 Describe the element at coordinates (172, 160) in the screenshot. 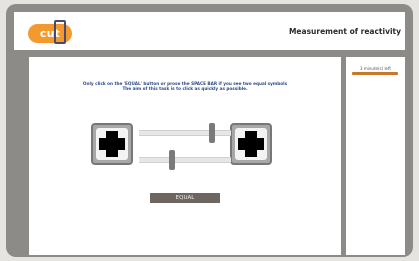

I see `lower-slider-handle` at that location.